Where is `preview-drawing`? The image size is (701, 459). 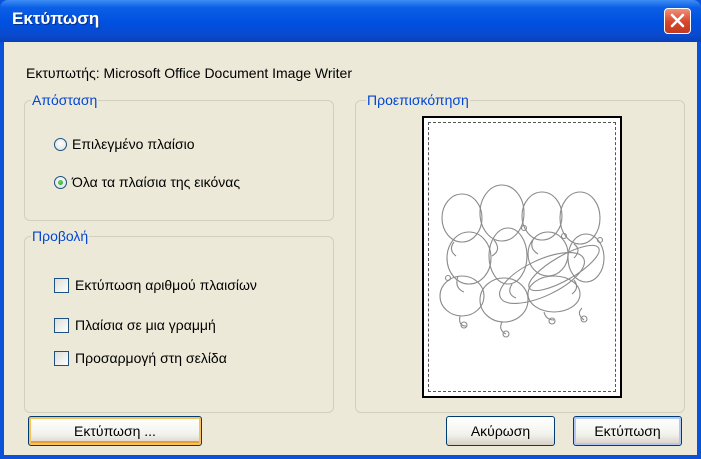 preview-drawing is located at coordinates (522, 261).